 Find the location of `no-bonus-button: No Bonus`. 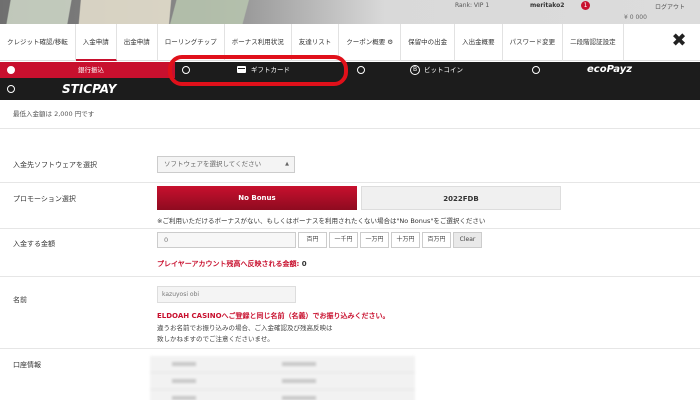

no-bonus-button: No Bonus is located at coordinates (257, 198).